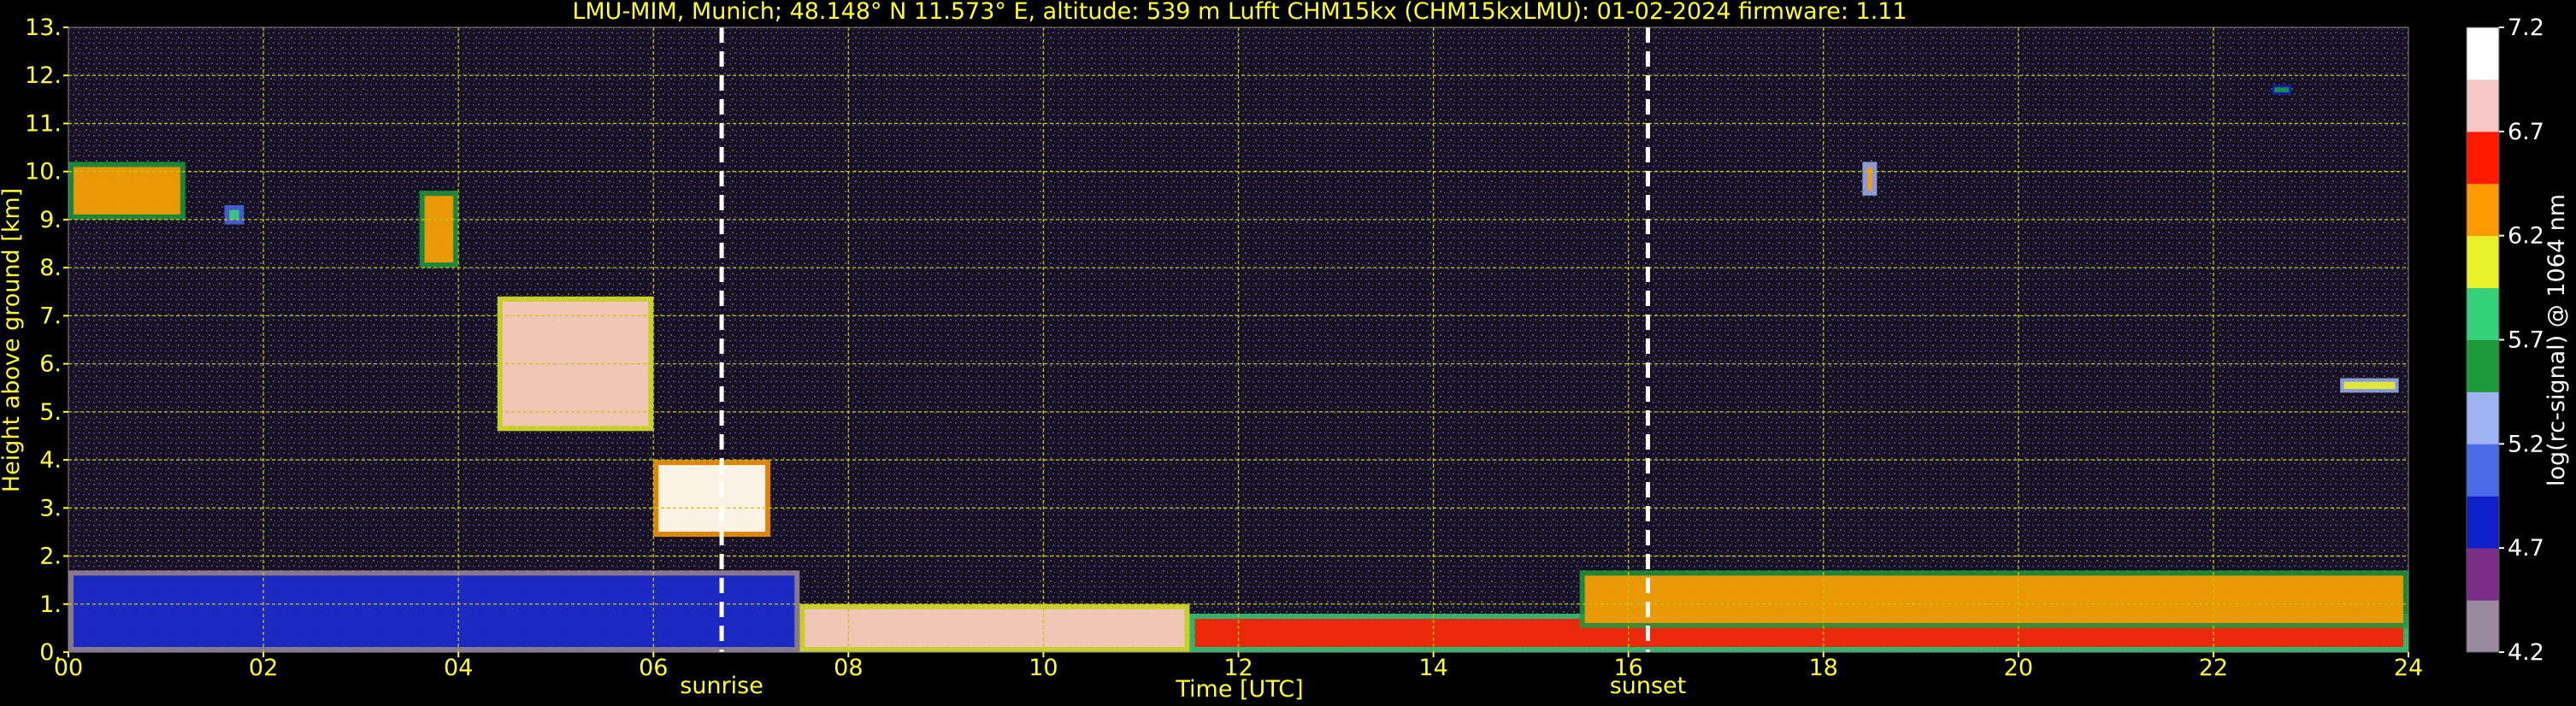 The height and width of the screenshot is (706, 2576). I want to click on y-axis-label: Height above ground [km], so click(12, 340).